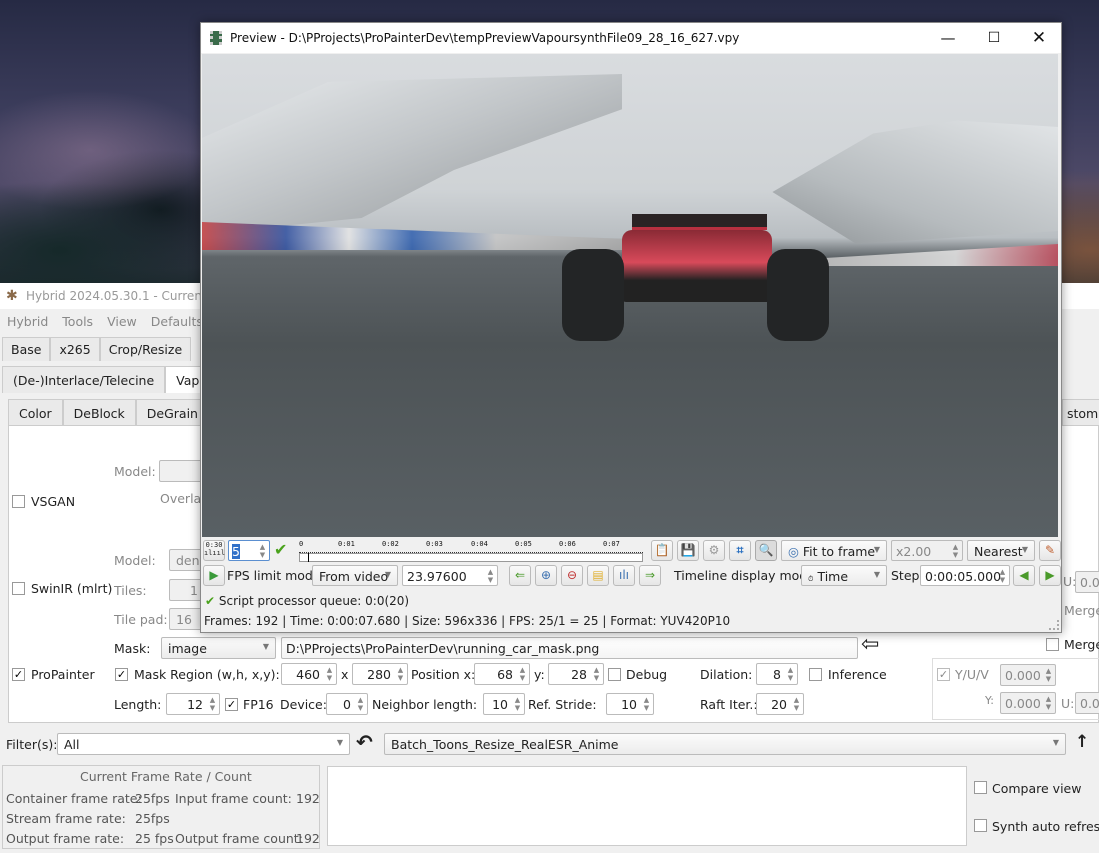 This screenshot has height=853, width=1099. I want to click on play-button: ▶, so click(214, 575).